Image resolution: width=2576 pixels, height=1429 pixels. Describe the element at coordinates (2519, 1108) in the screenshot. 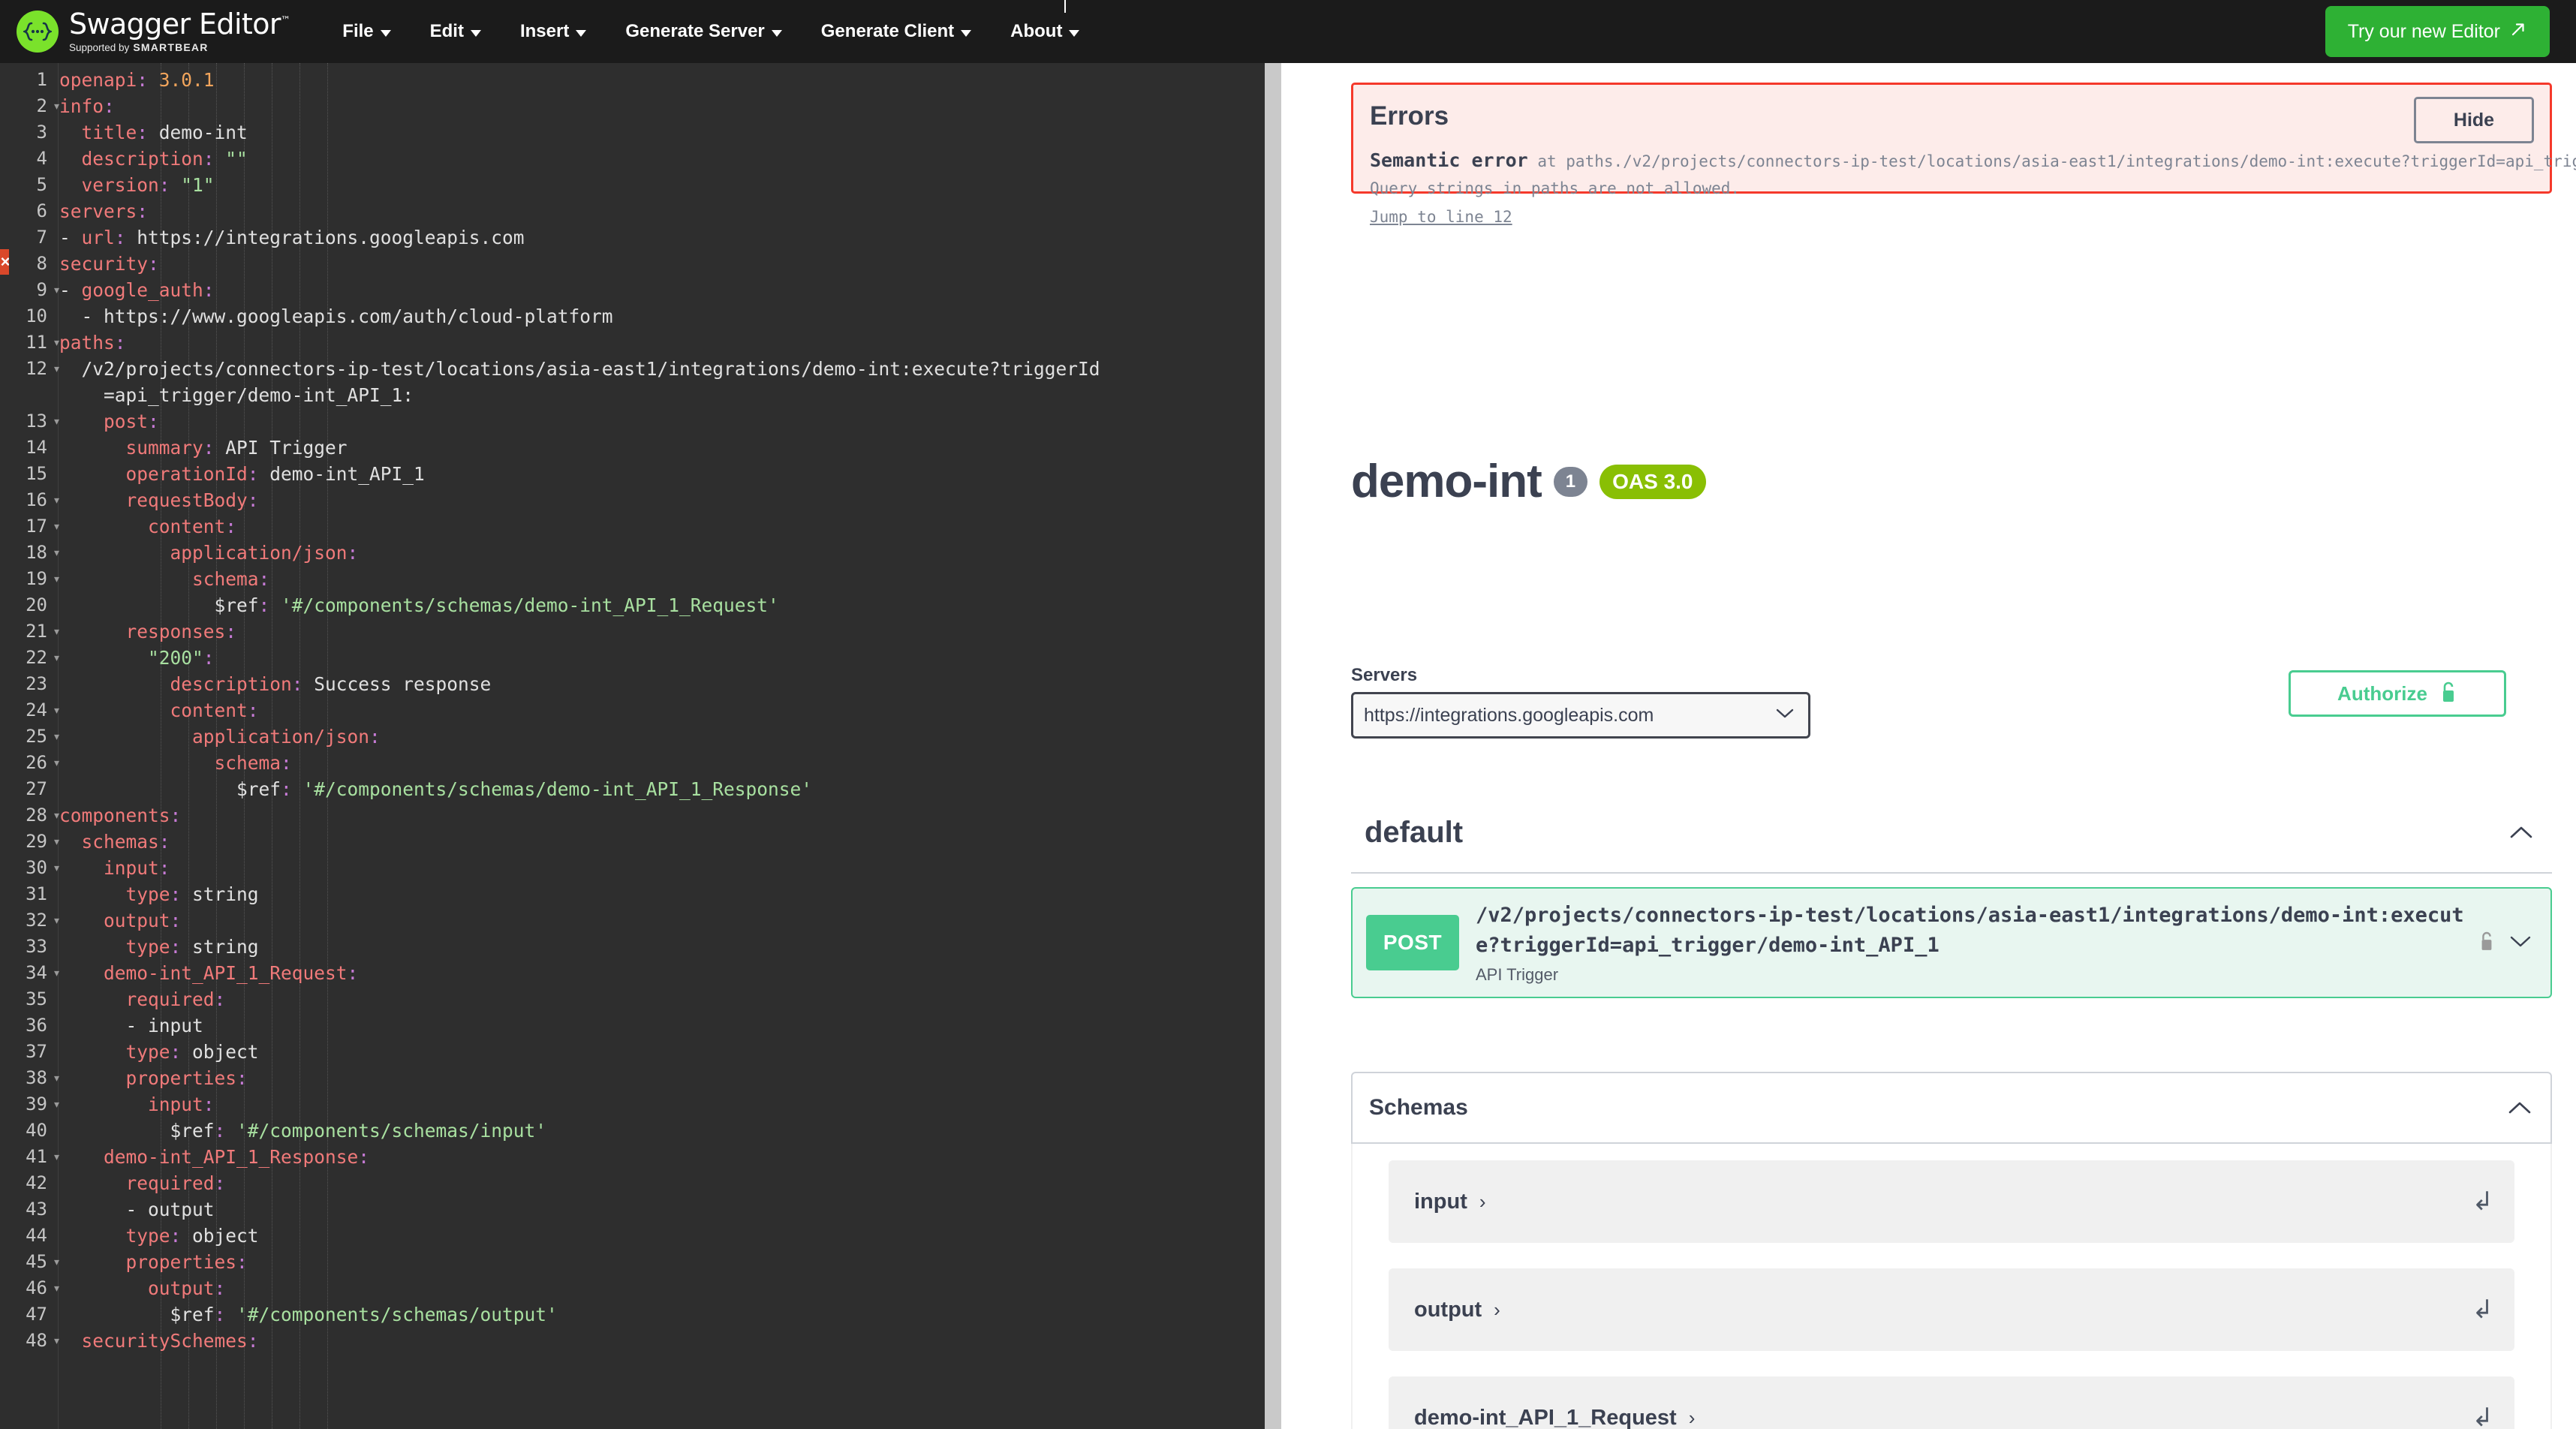

I see `chevron-up-icon` at that location.